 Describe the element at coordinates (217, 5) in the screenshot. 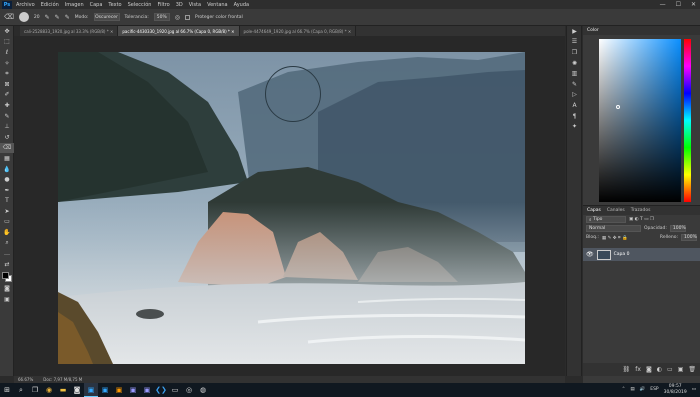

I see `menu-ventana: Ventana` at that location.